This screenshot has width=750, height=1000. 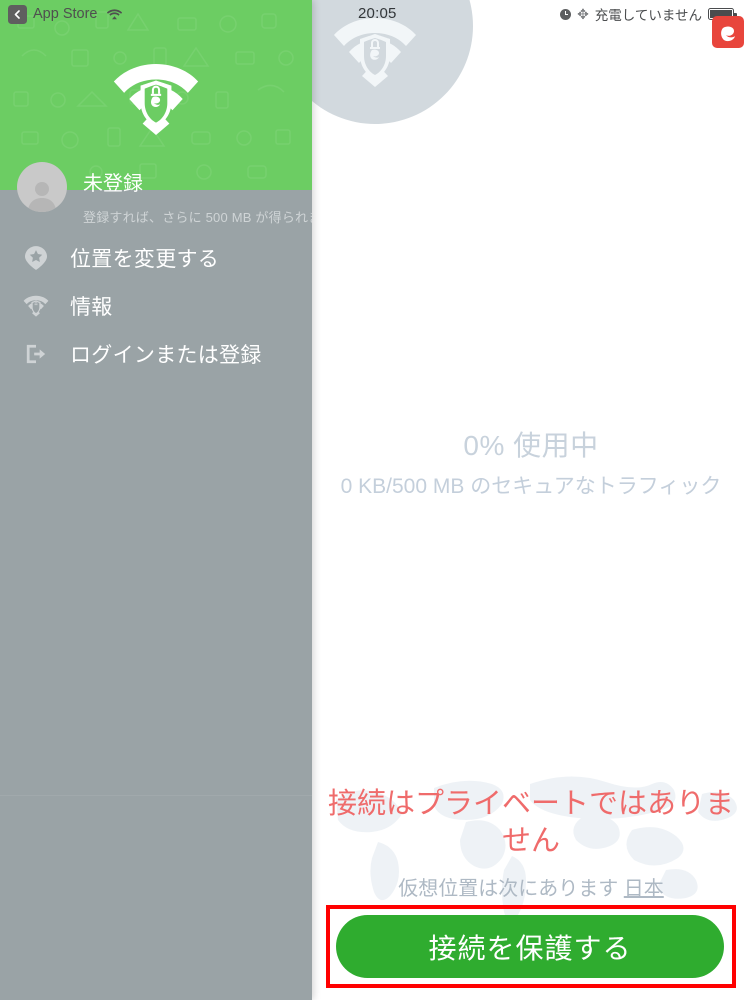 What do you see at coordinates (145, 259) in the screenshot?
I see `sidebar-item-label: 位置を変更する` at bounding box center [145, 259].